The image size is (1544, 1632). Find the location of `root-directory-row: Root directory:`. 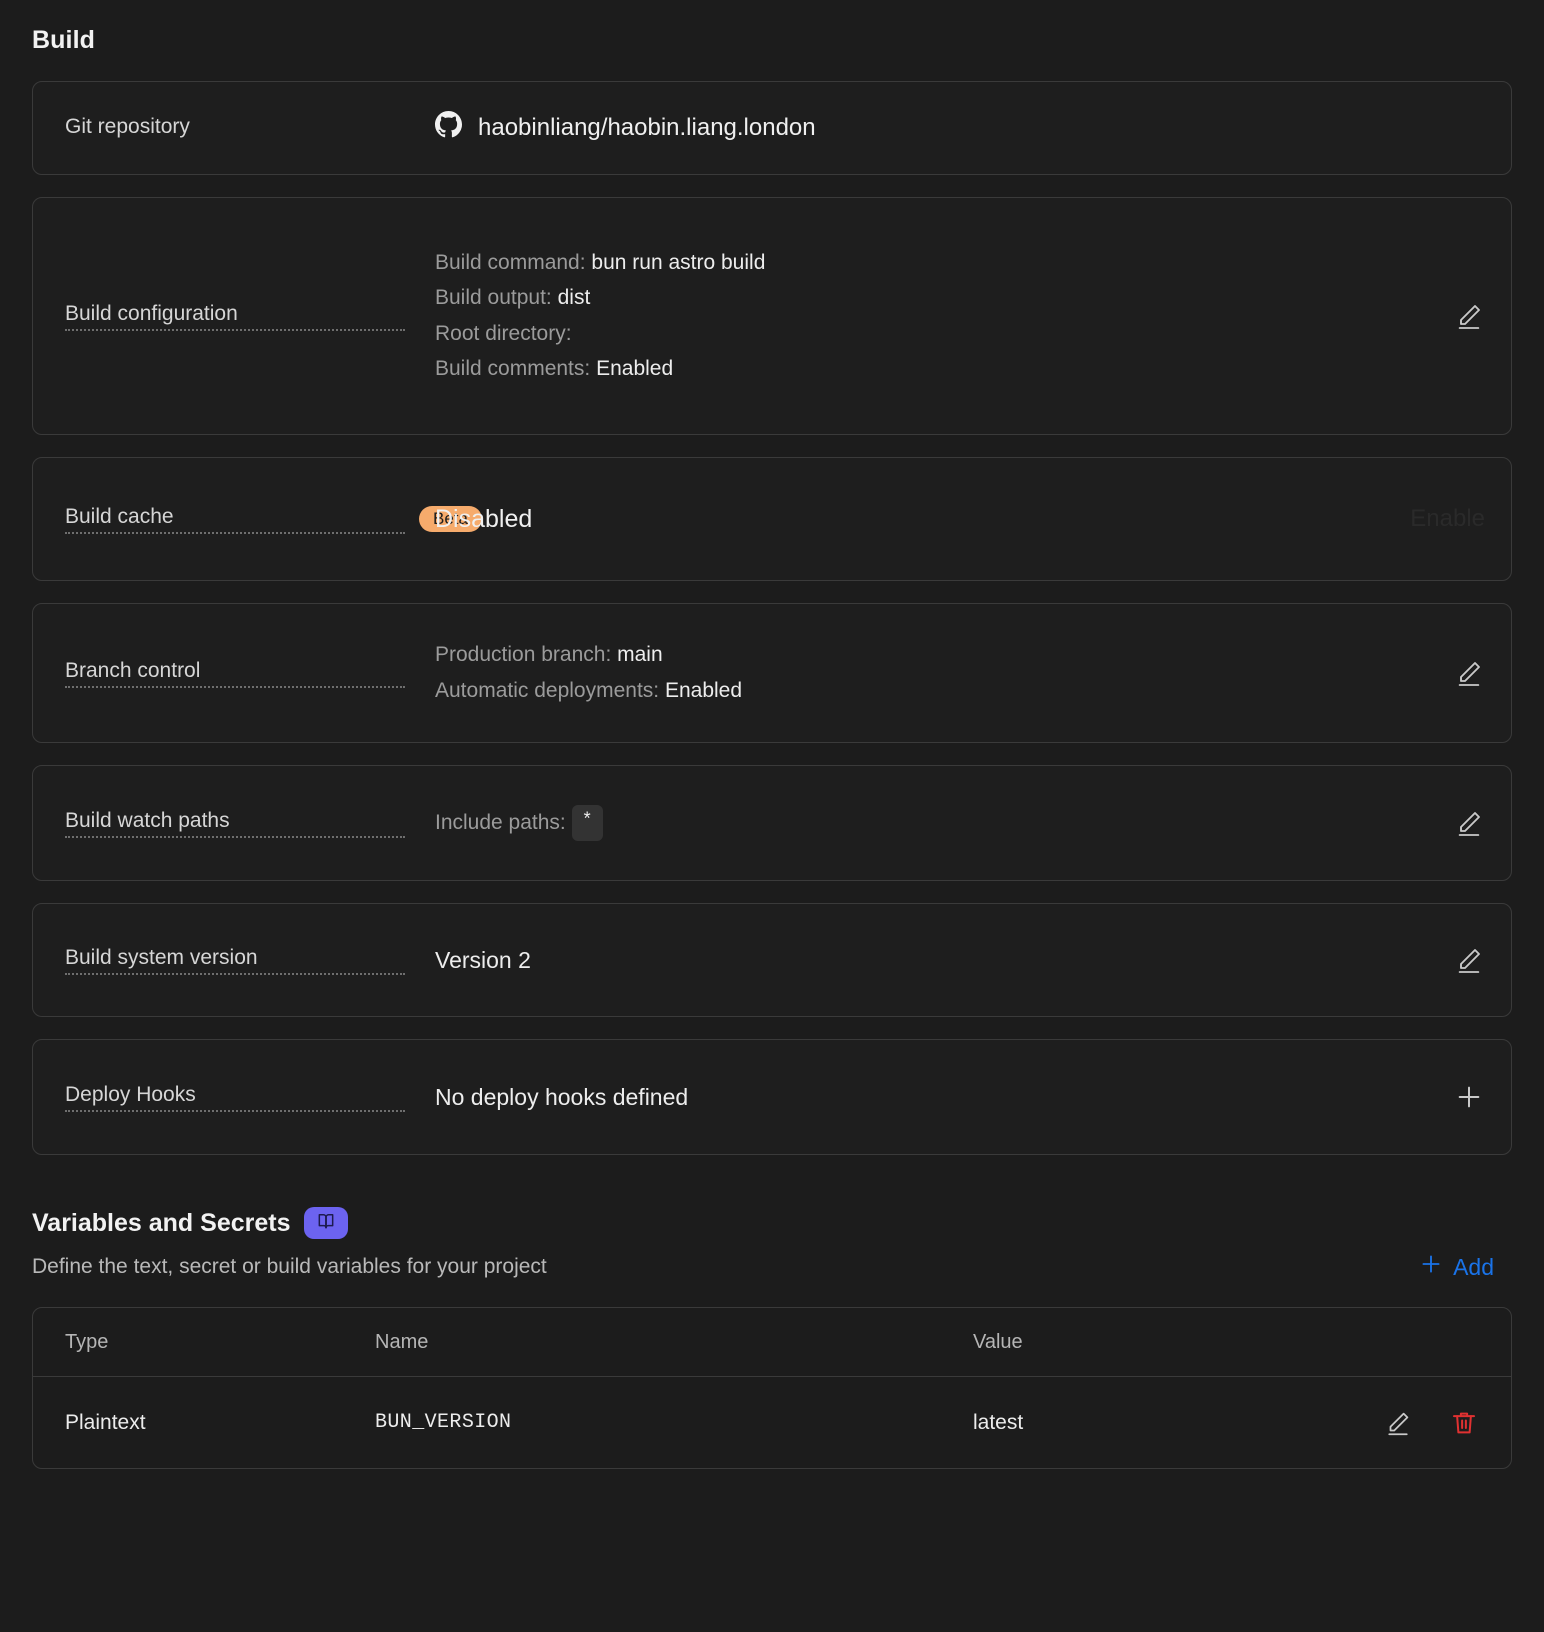

root-directory-row: Root directory: is located at coordinates (920, 334).